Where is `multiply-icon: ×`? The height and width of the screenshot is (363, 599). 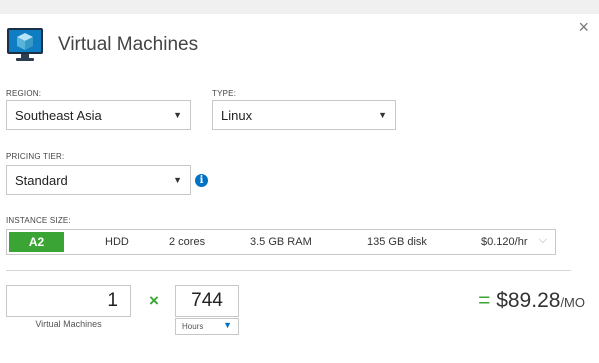 multiply-icon: × is located at coordinates (154, 300).